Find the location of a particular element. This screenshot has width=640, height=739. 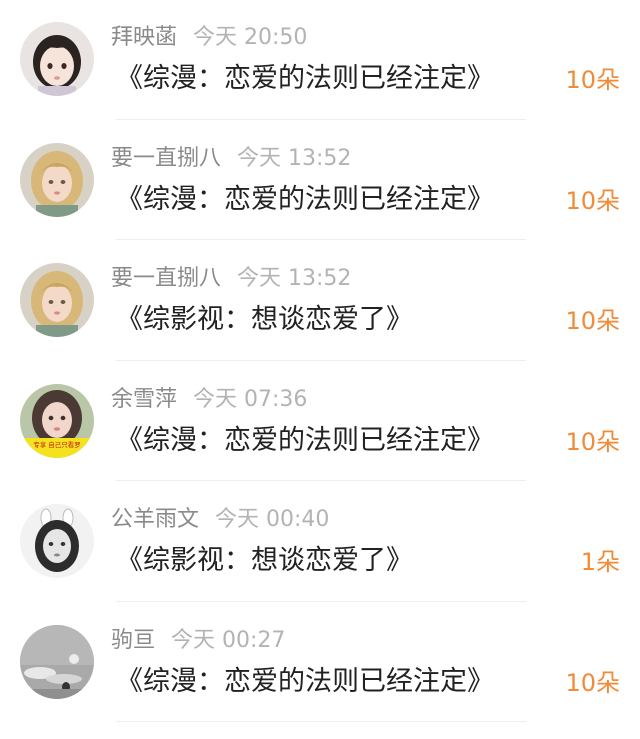

avatar-gray-landscape-icon is located at coordinates (57, 661).